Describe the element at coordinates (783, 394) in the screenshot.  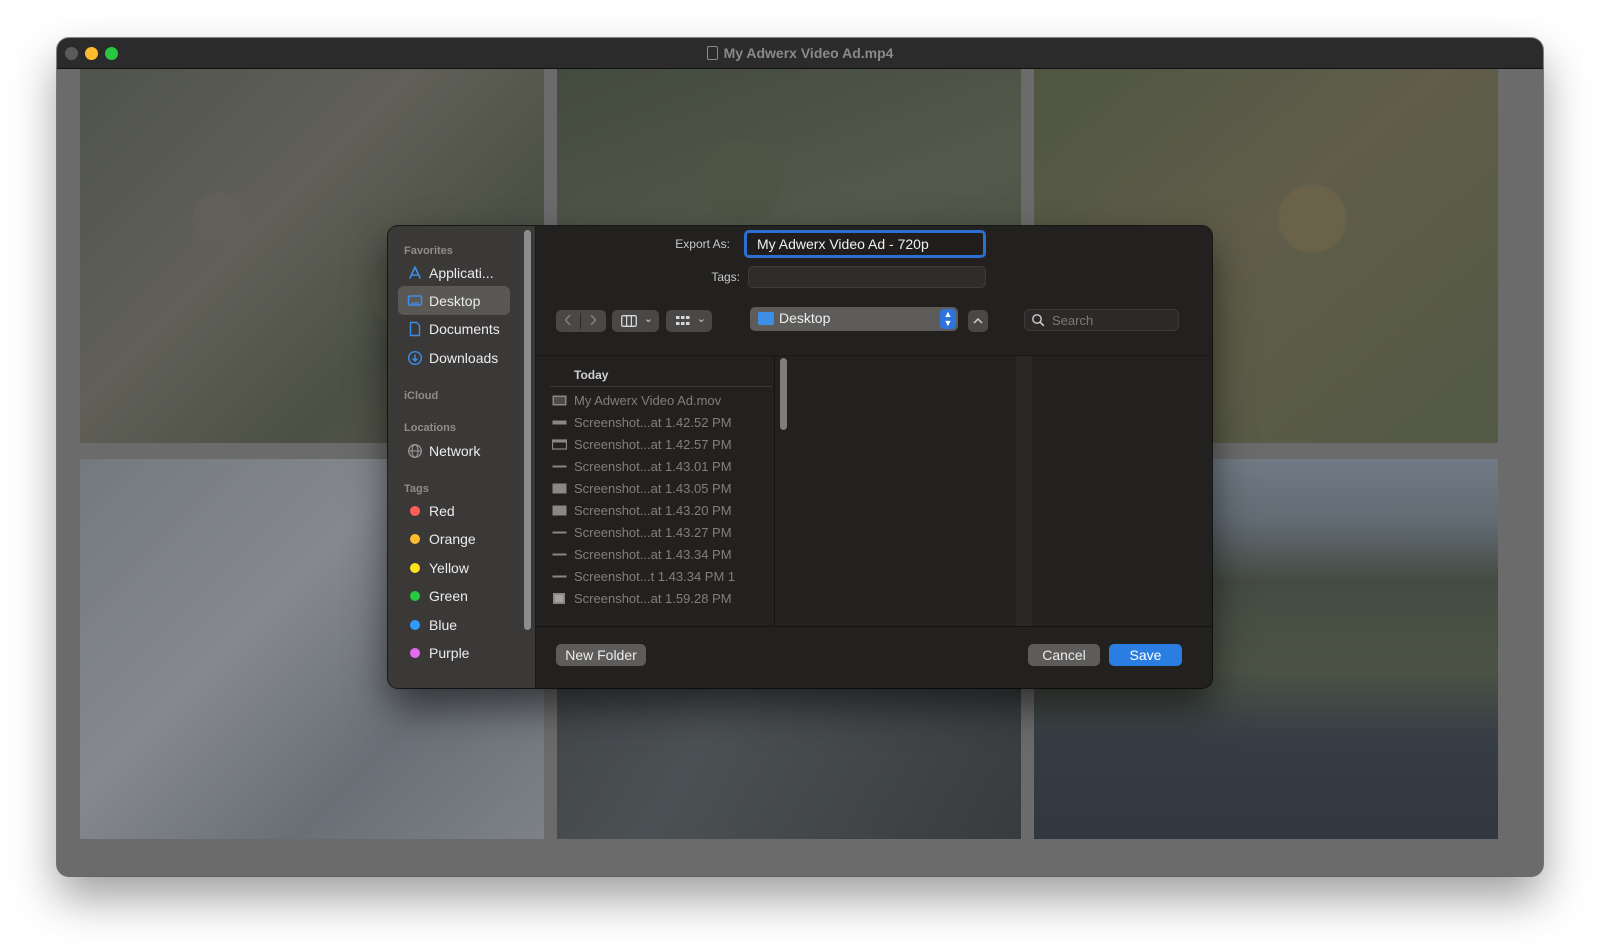
I see `scrollbar-thumb` at that location.